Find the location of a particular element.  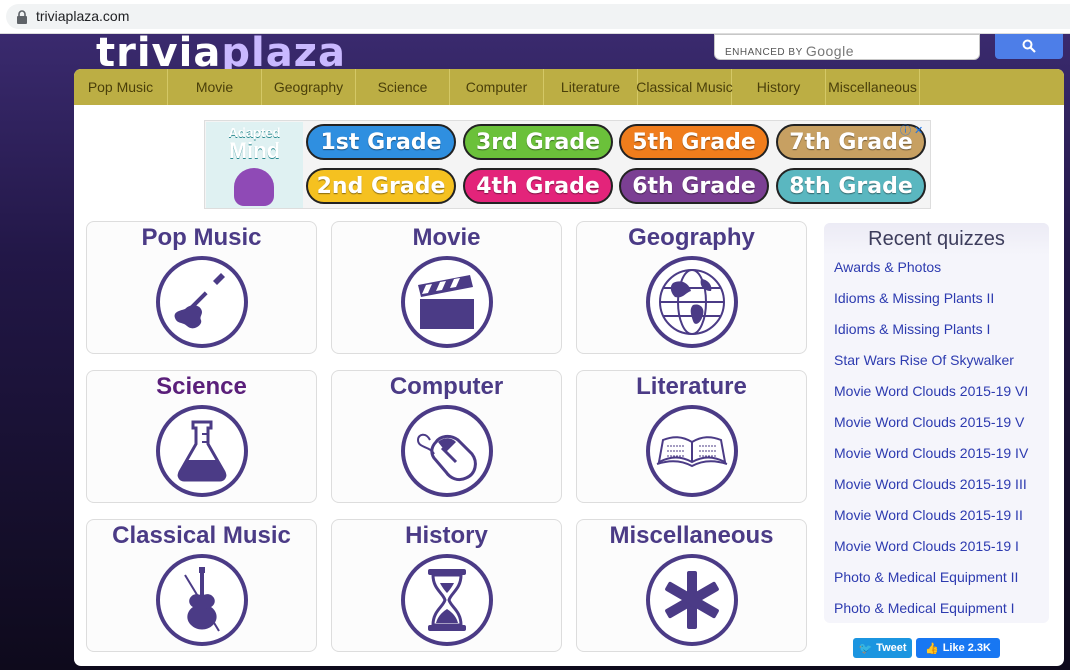

category-title: History is located at coordinates (446, 535).